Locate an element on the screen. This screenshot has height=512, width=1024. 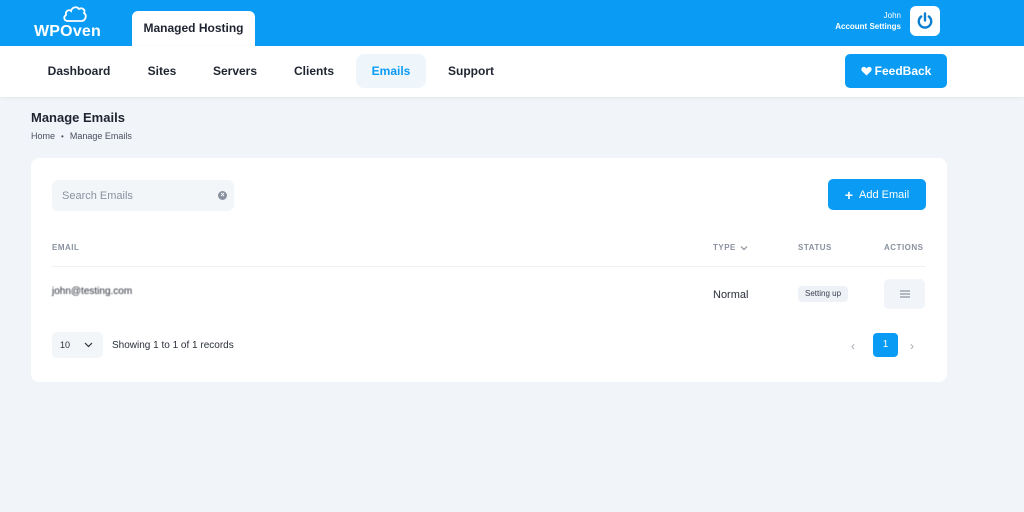
search-box: × is located at coordinates (143, 195).